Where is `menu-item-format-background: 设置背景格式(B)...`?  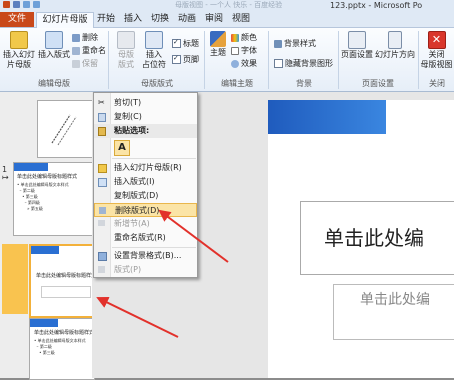 menu-item-format-background: 设置背景格式(B)... is located at coordinates (145, 256).